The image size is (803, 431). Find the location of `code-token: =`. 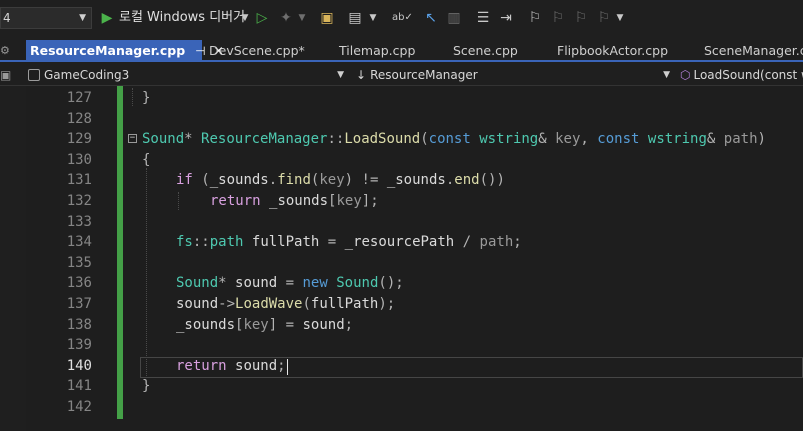

code-token: = is located at coordinates (290, 283).